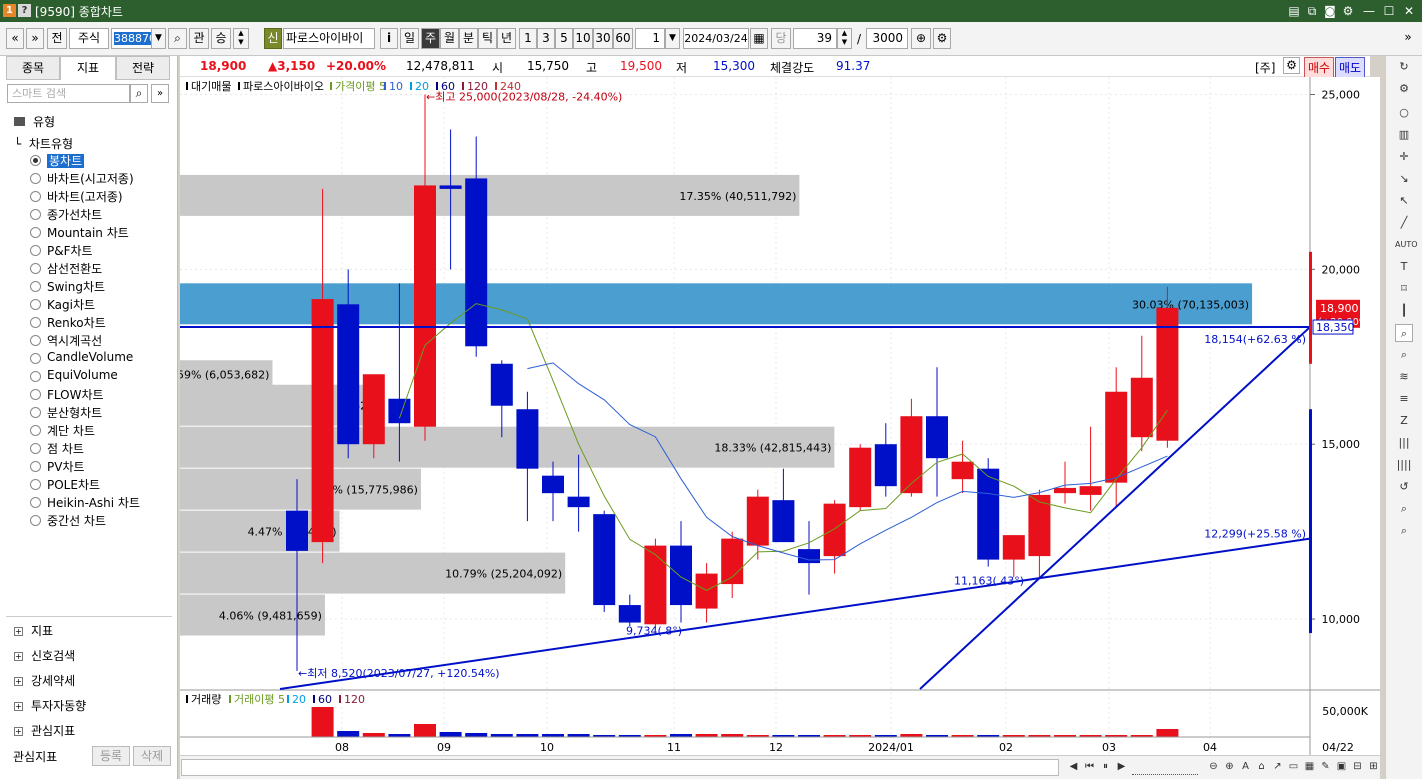 The width and height of the screenshot is (1422, 779). I want to click on chart-type-item: Swing차트, so click(76, 286).